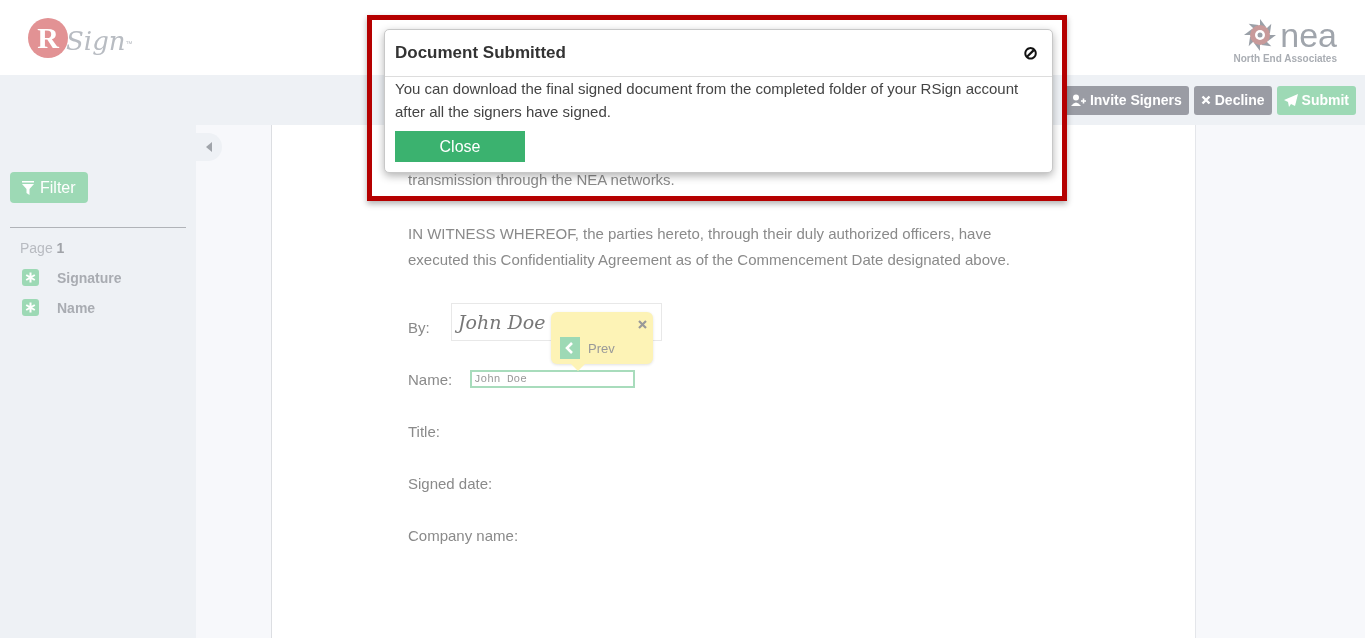 This screenshot has height=638, width=1365. What do you see at coordinates (424, 431) in the screenshot?
I see `field-label: Title:` at bounding box center [424, 431].